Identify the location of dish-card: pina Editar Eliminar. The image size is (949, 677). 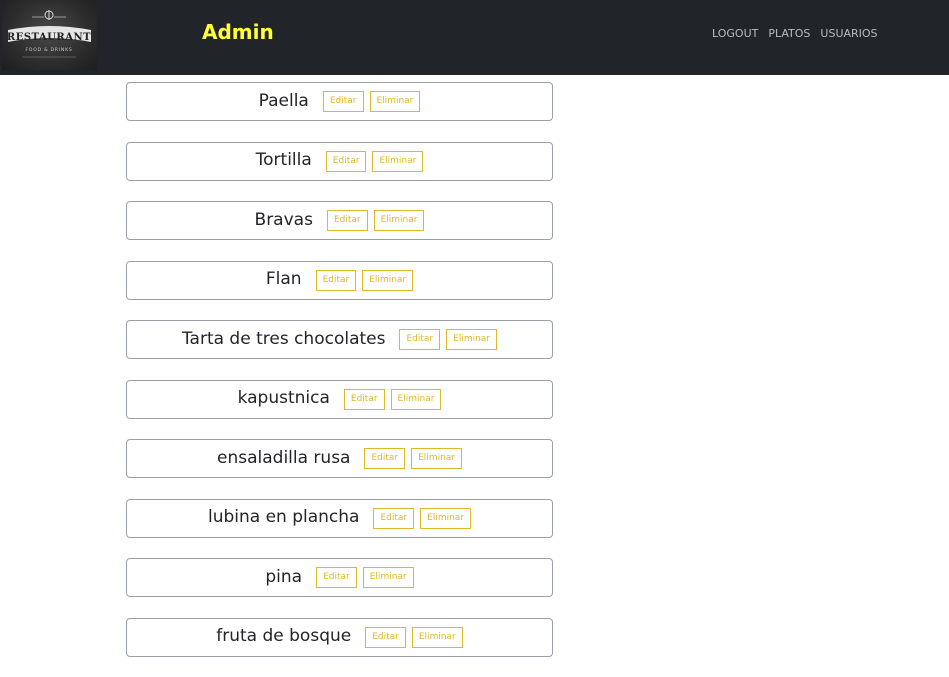
(339, 577).